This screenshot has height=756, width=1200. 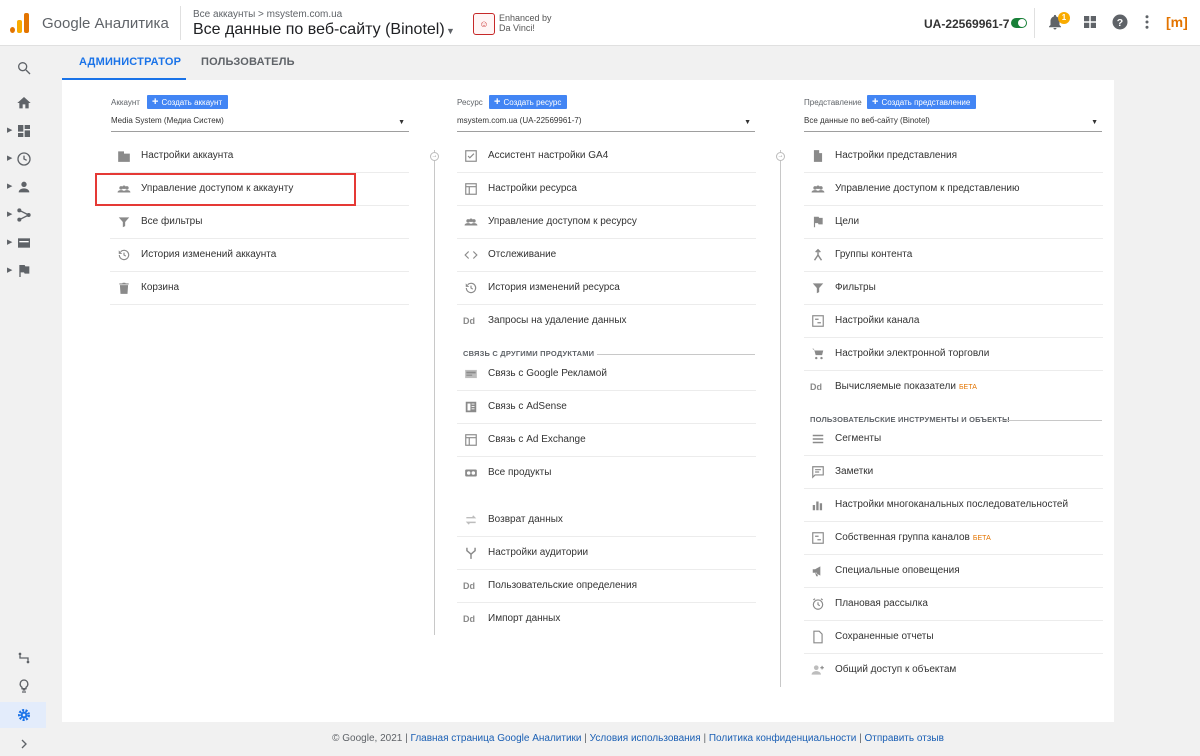 What do you see at coordinates (24, 187) in the screenshot?
I see `person-icon` at bounding box center [24, 187].